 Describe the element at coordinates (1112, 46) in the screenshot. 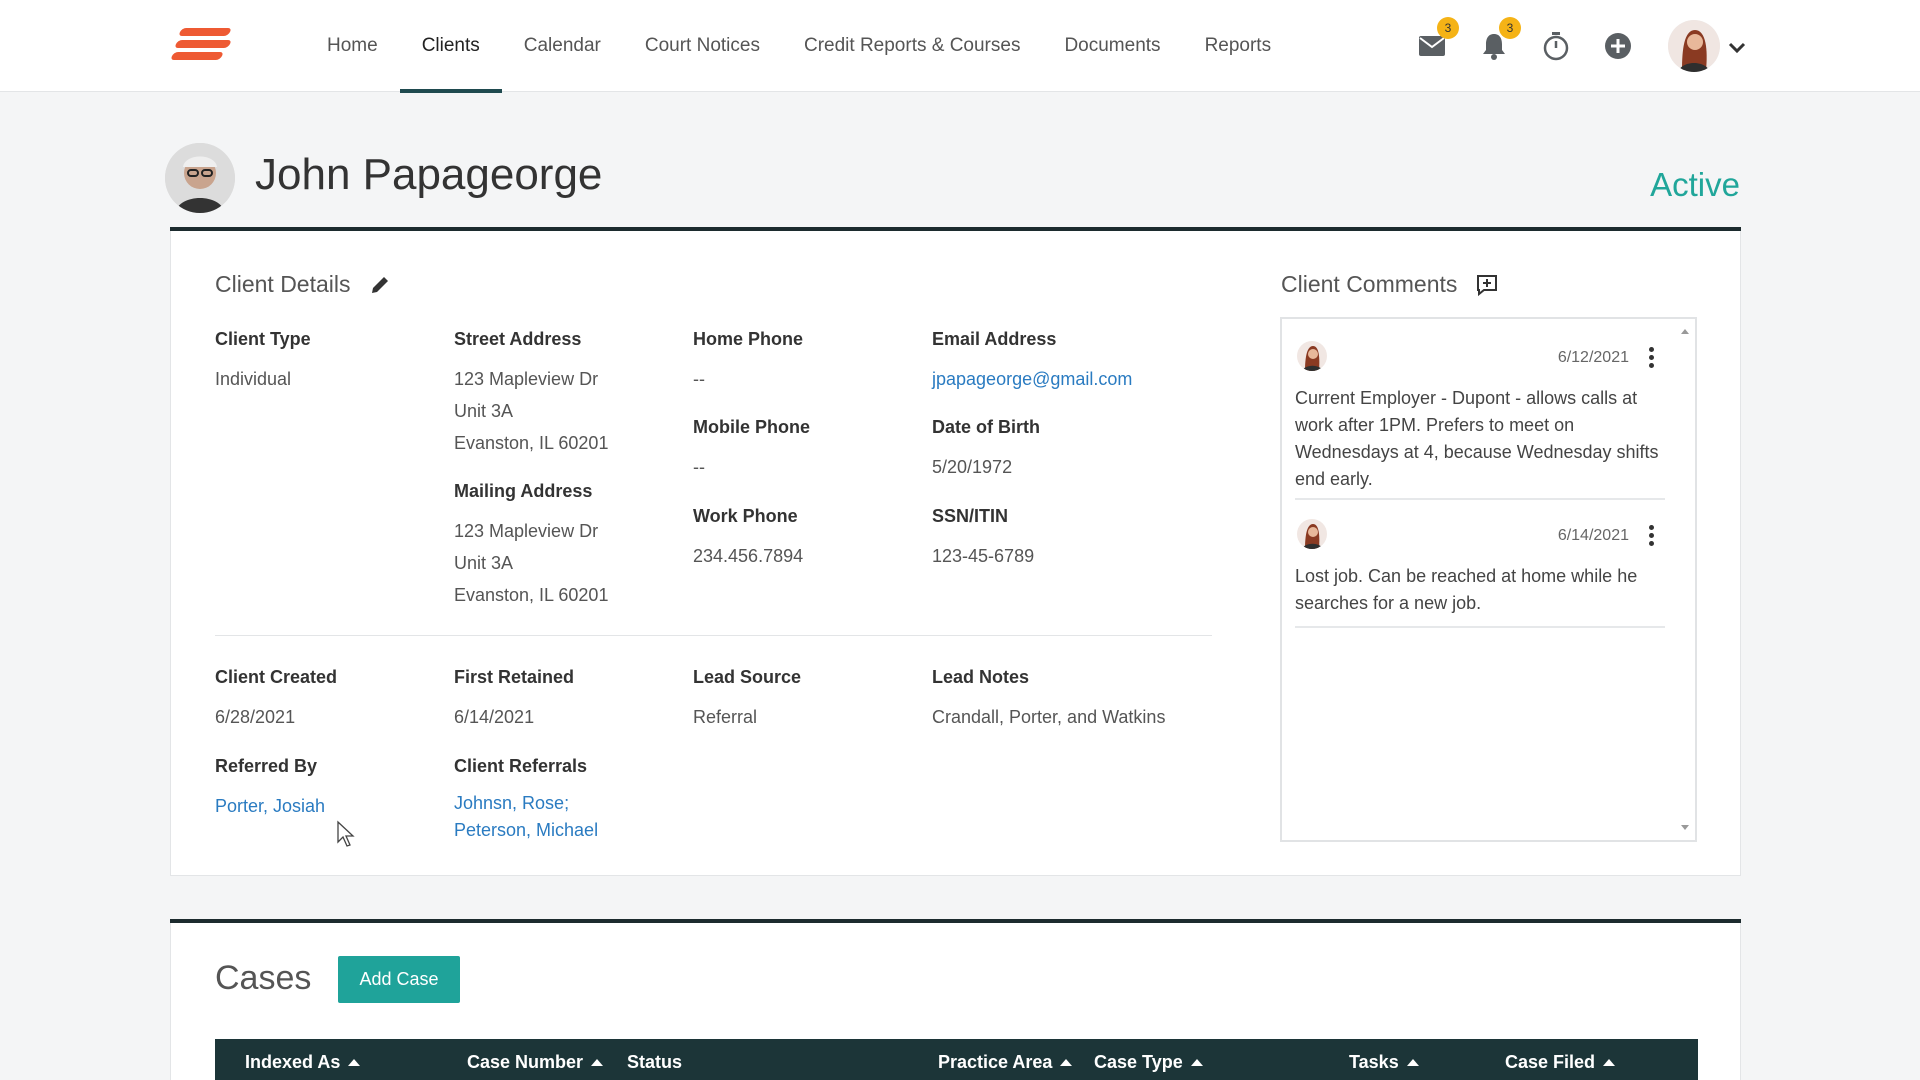

I see `nav-documents: Documents` at that location.